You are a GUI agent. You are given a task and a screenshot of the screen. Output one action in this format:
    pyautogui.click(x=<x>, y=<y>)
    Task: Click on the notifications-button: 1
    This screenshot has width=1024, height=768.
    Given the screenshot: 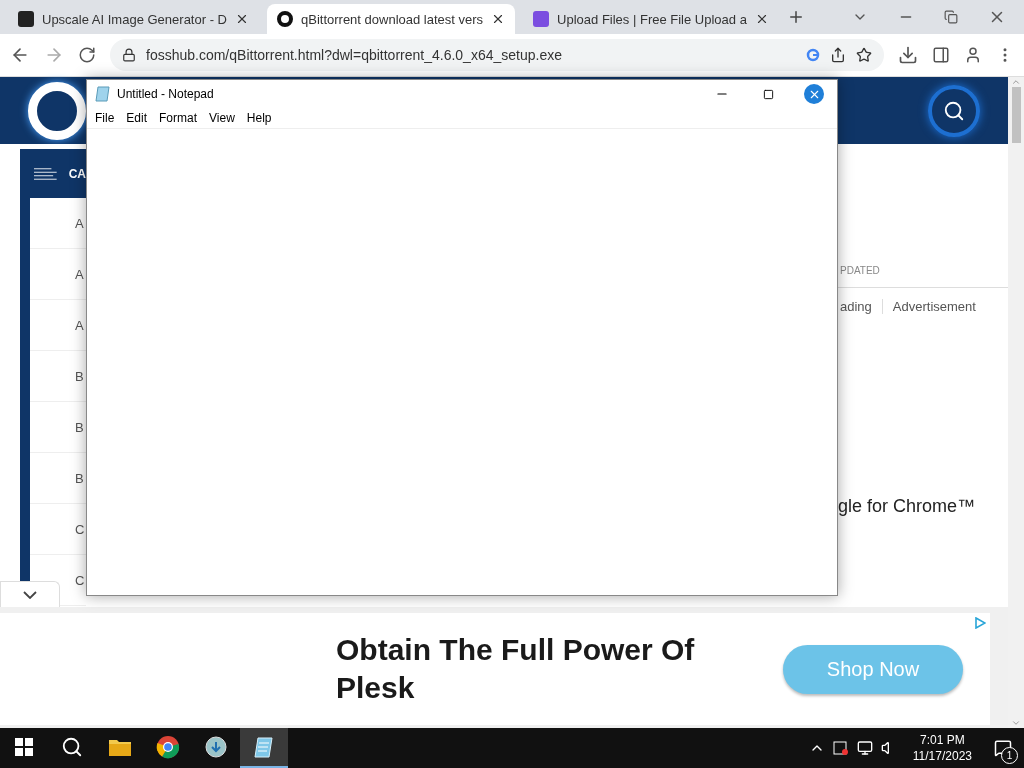 What is the action you would take?
    pyautogui.click(x=1003, y=748)
    